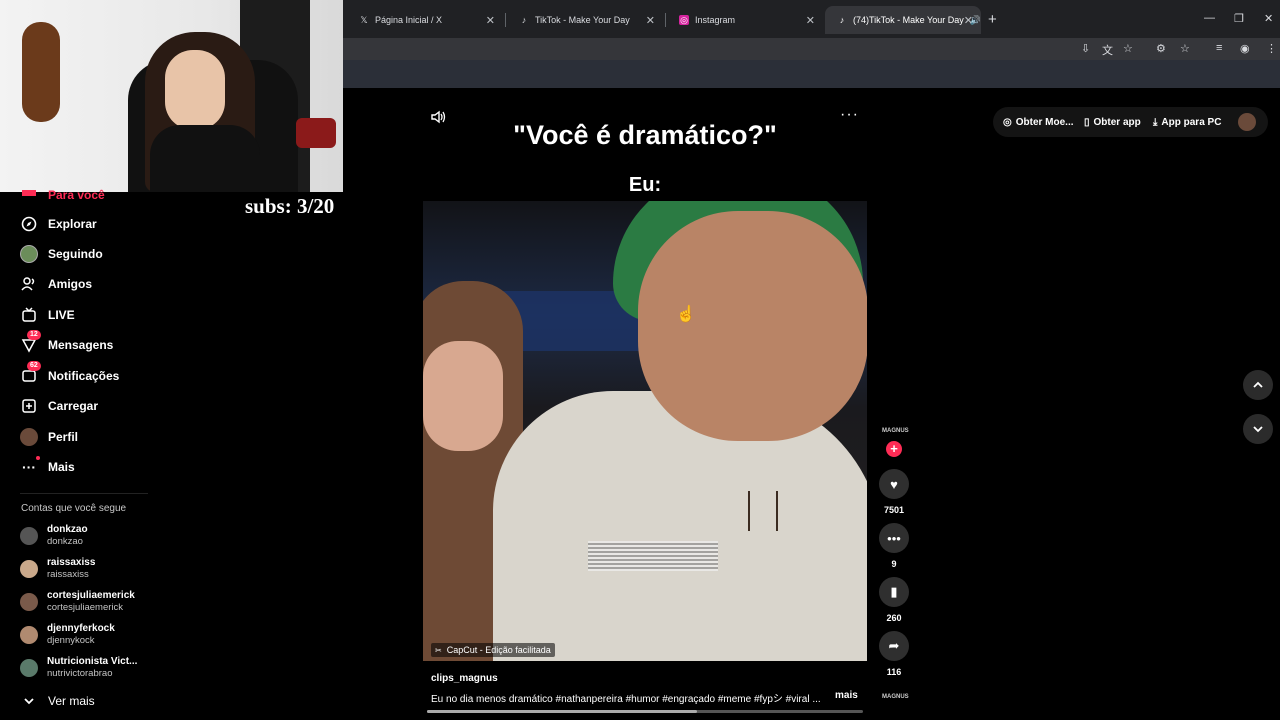 Image resolution: width=1280 pixels, height=720 pixels. Describe the element at coordinates (680, 526) in the screenshot. I see `video-shirt` at that location.